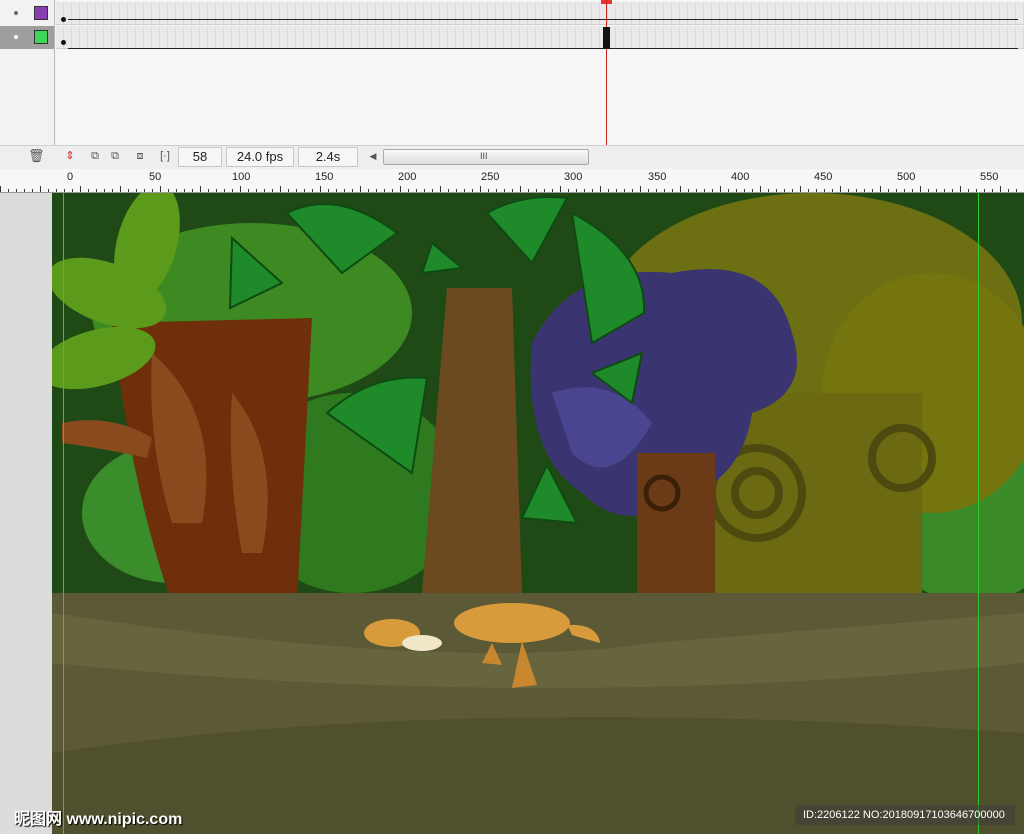 The image size is (1024, 834). Describe the element at coordinates (26, 513) in the screenshot. I see `pasteboard` at that location.